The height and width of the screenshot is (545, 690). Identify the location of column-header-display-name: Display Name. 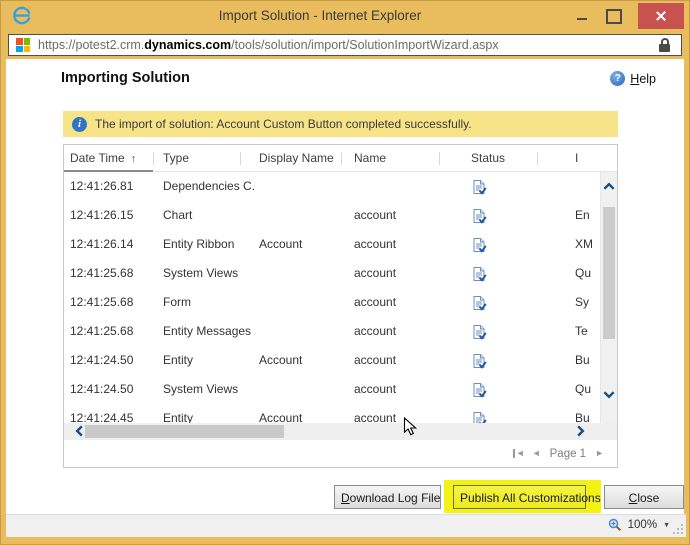
(299, 158).